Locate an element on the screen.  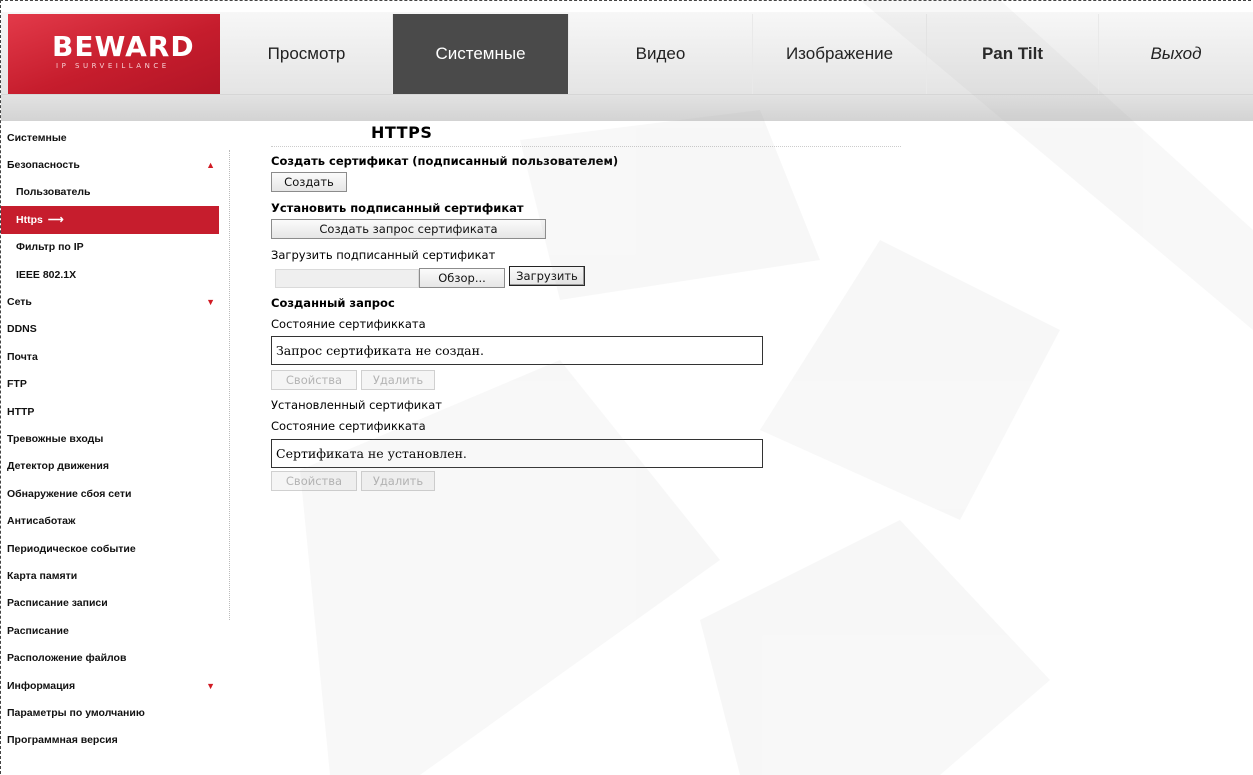
brand-logo: BEWARD IP SURVEILLANCE is located at coordinates (114, 54).